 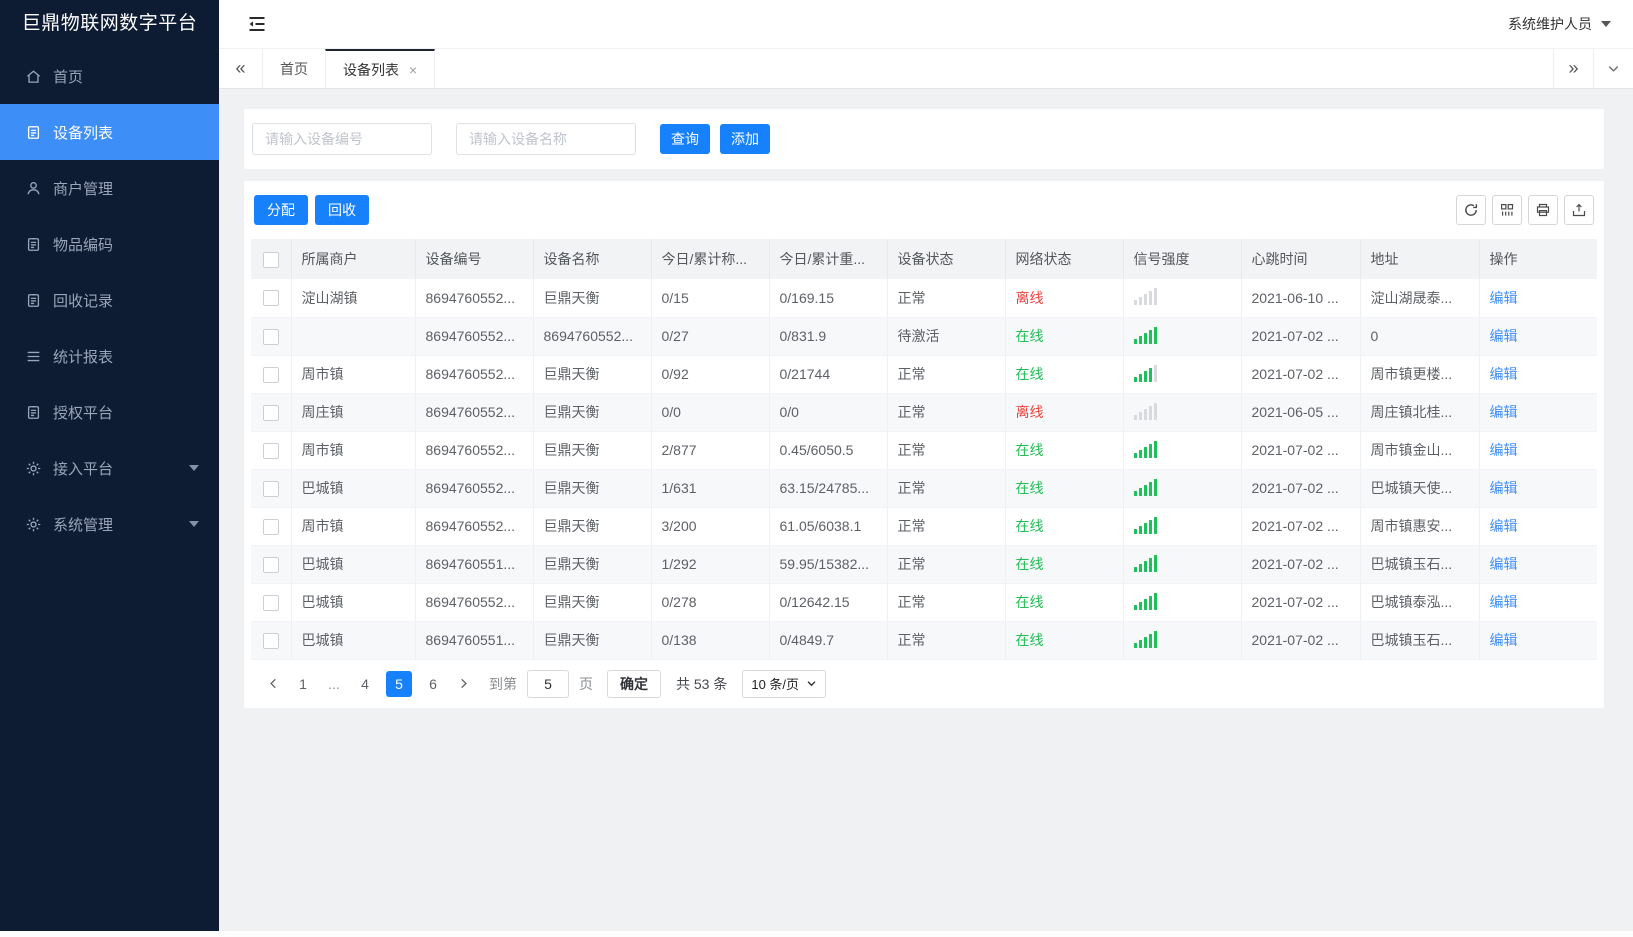 I want to click on cell-device-status: 待激活, so click(x=946, y=336).